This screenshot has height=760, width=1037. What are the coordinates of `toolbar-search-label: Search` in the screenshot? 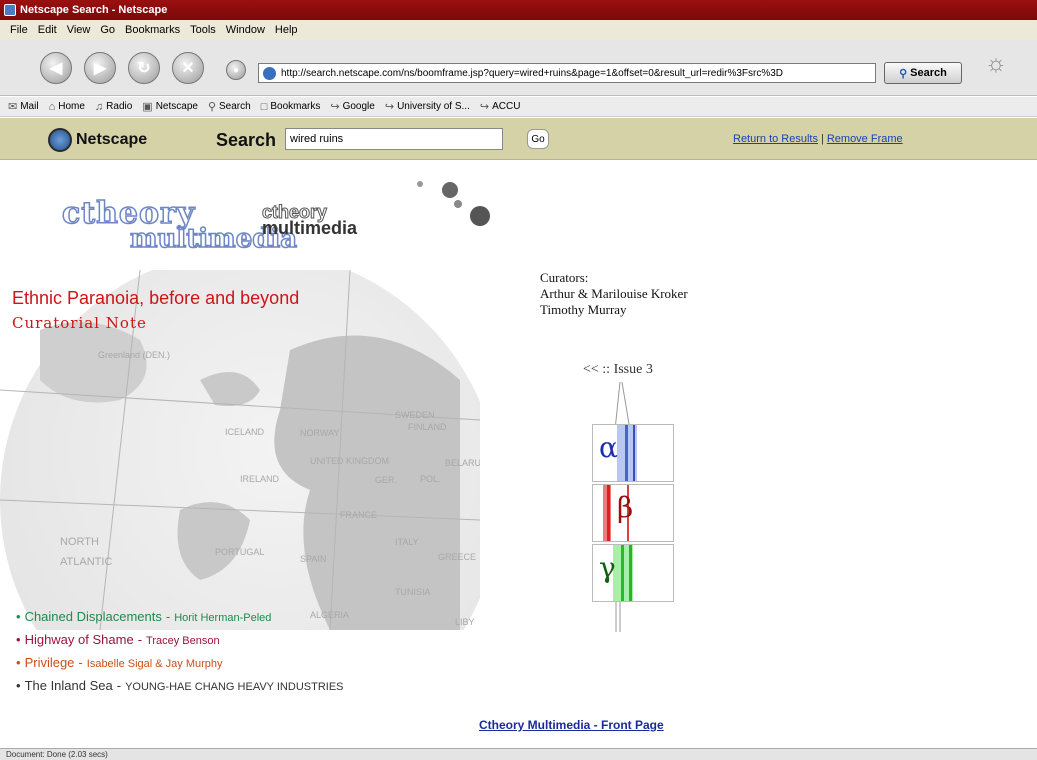 It's located at (235, 106).